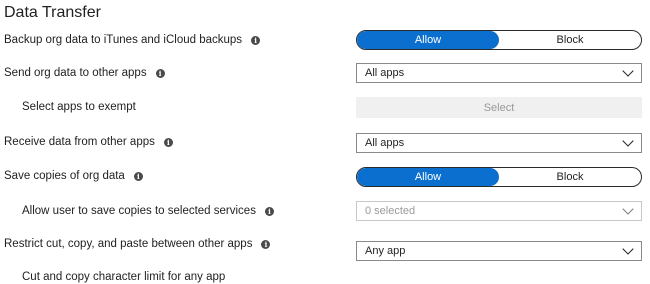  Describe the element at coordinates (499, 107) in the screenshot. I see `select-apps-button: Select` at that location.